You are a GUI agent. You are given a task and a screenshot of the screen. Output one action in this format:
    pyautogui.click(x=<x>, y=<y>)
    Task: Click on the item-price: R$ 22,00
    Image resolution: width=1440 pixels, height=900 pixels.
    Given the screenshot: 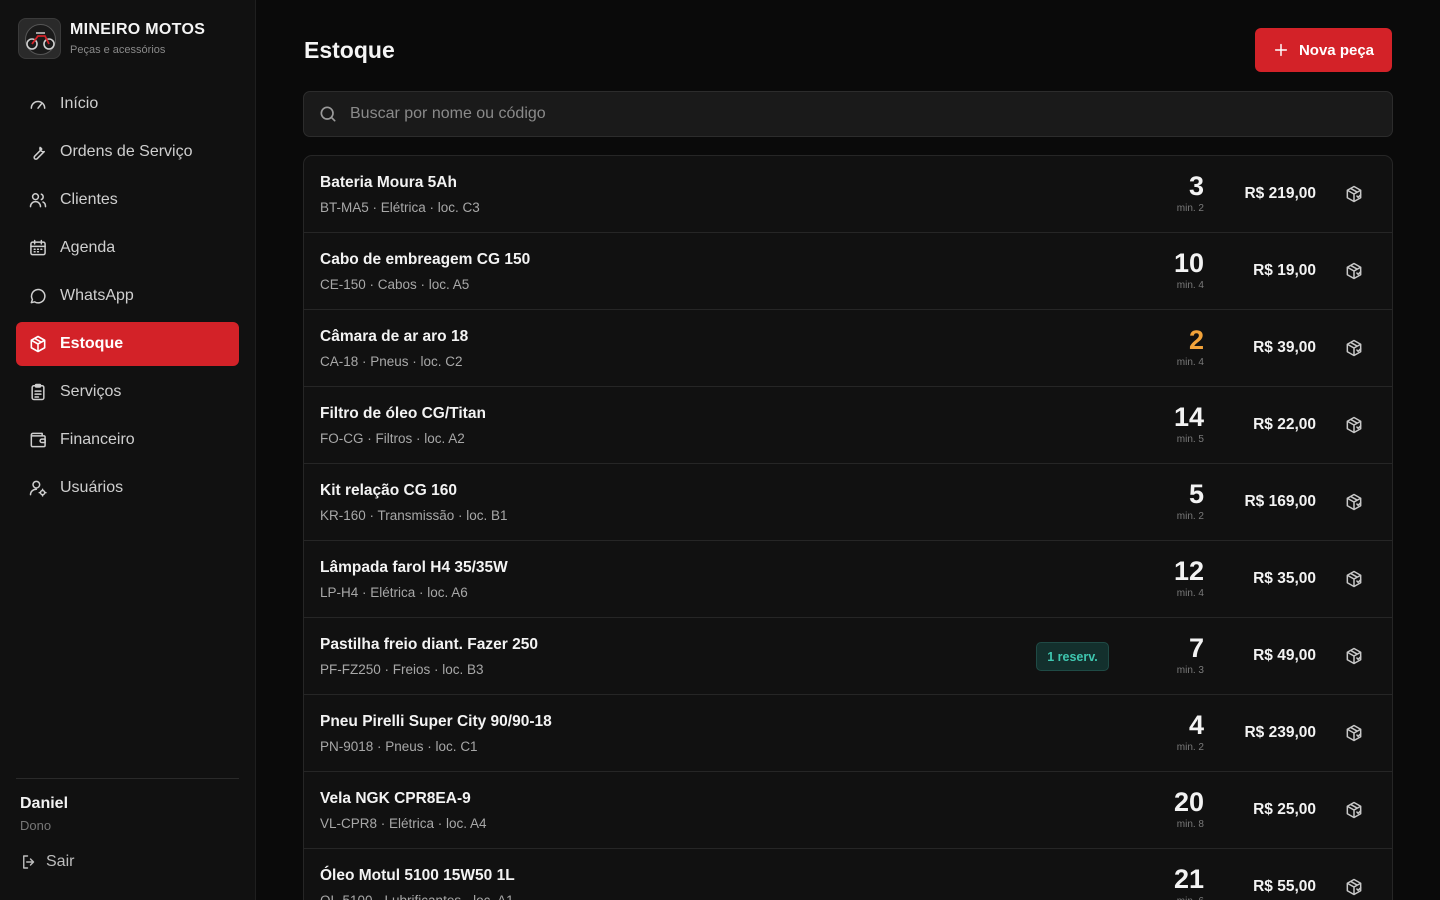 What is the action you would take?
    pyautogui.click(x=1284, y=424)
    